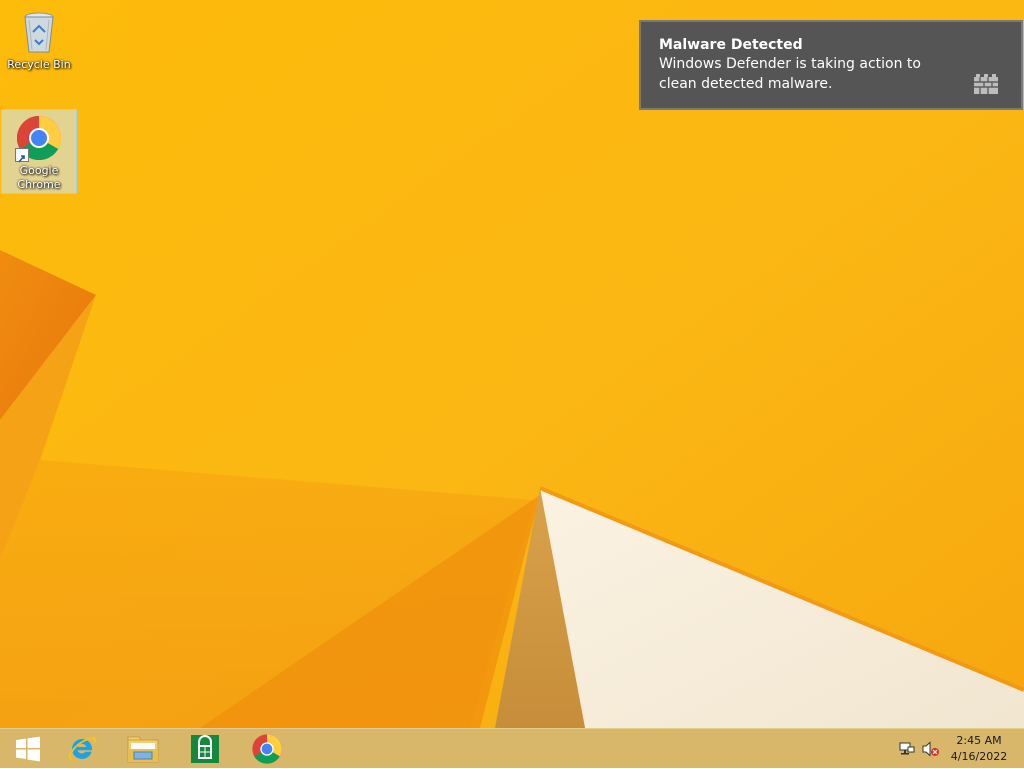 The height and width of the screenshot is (769, 1024). Describe the element at coordinates (979, 749) in the screenshot. I see `clock: 2:45 AM 4/16/2022` at that location.